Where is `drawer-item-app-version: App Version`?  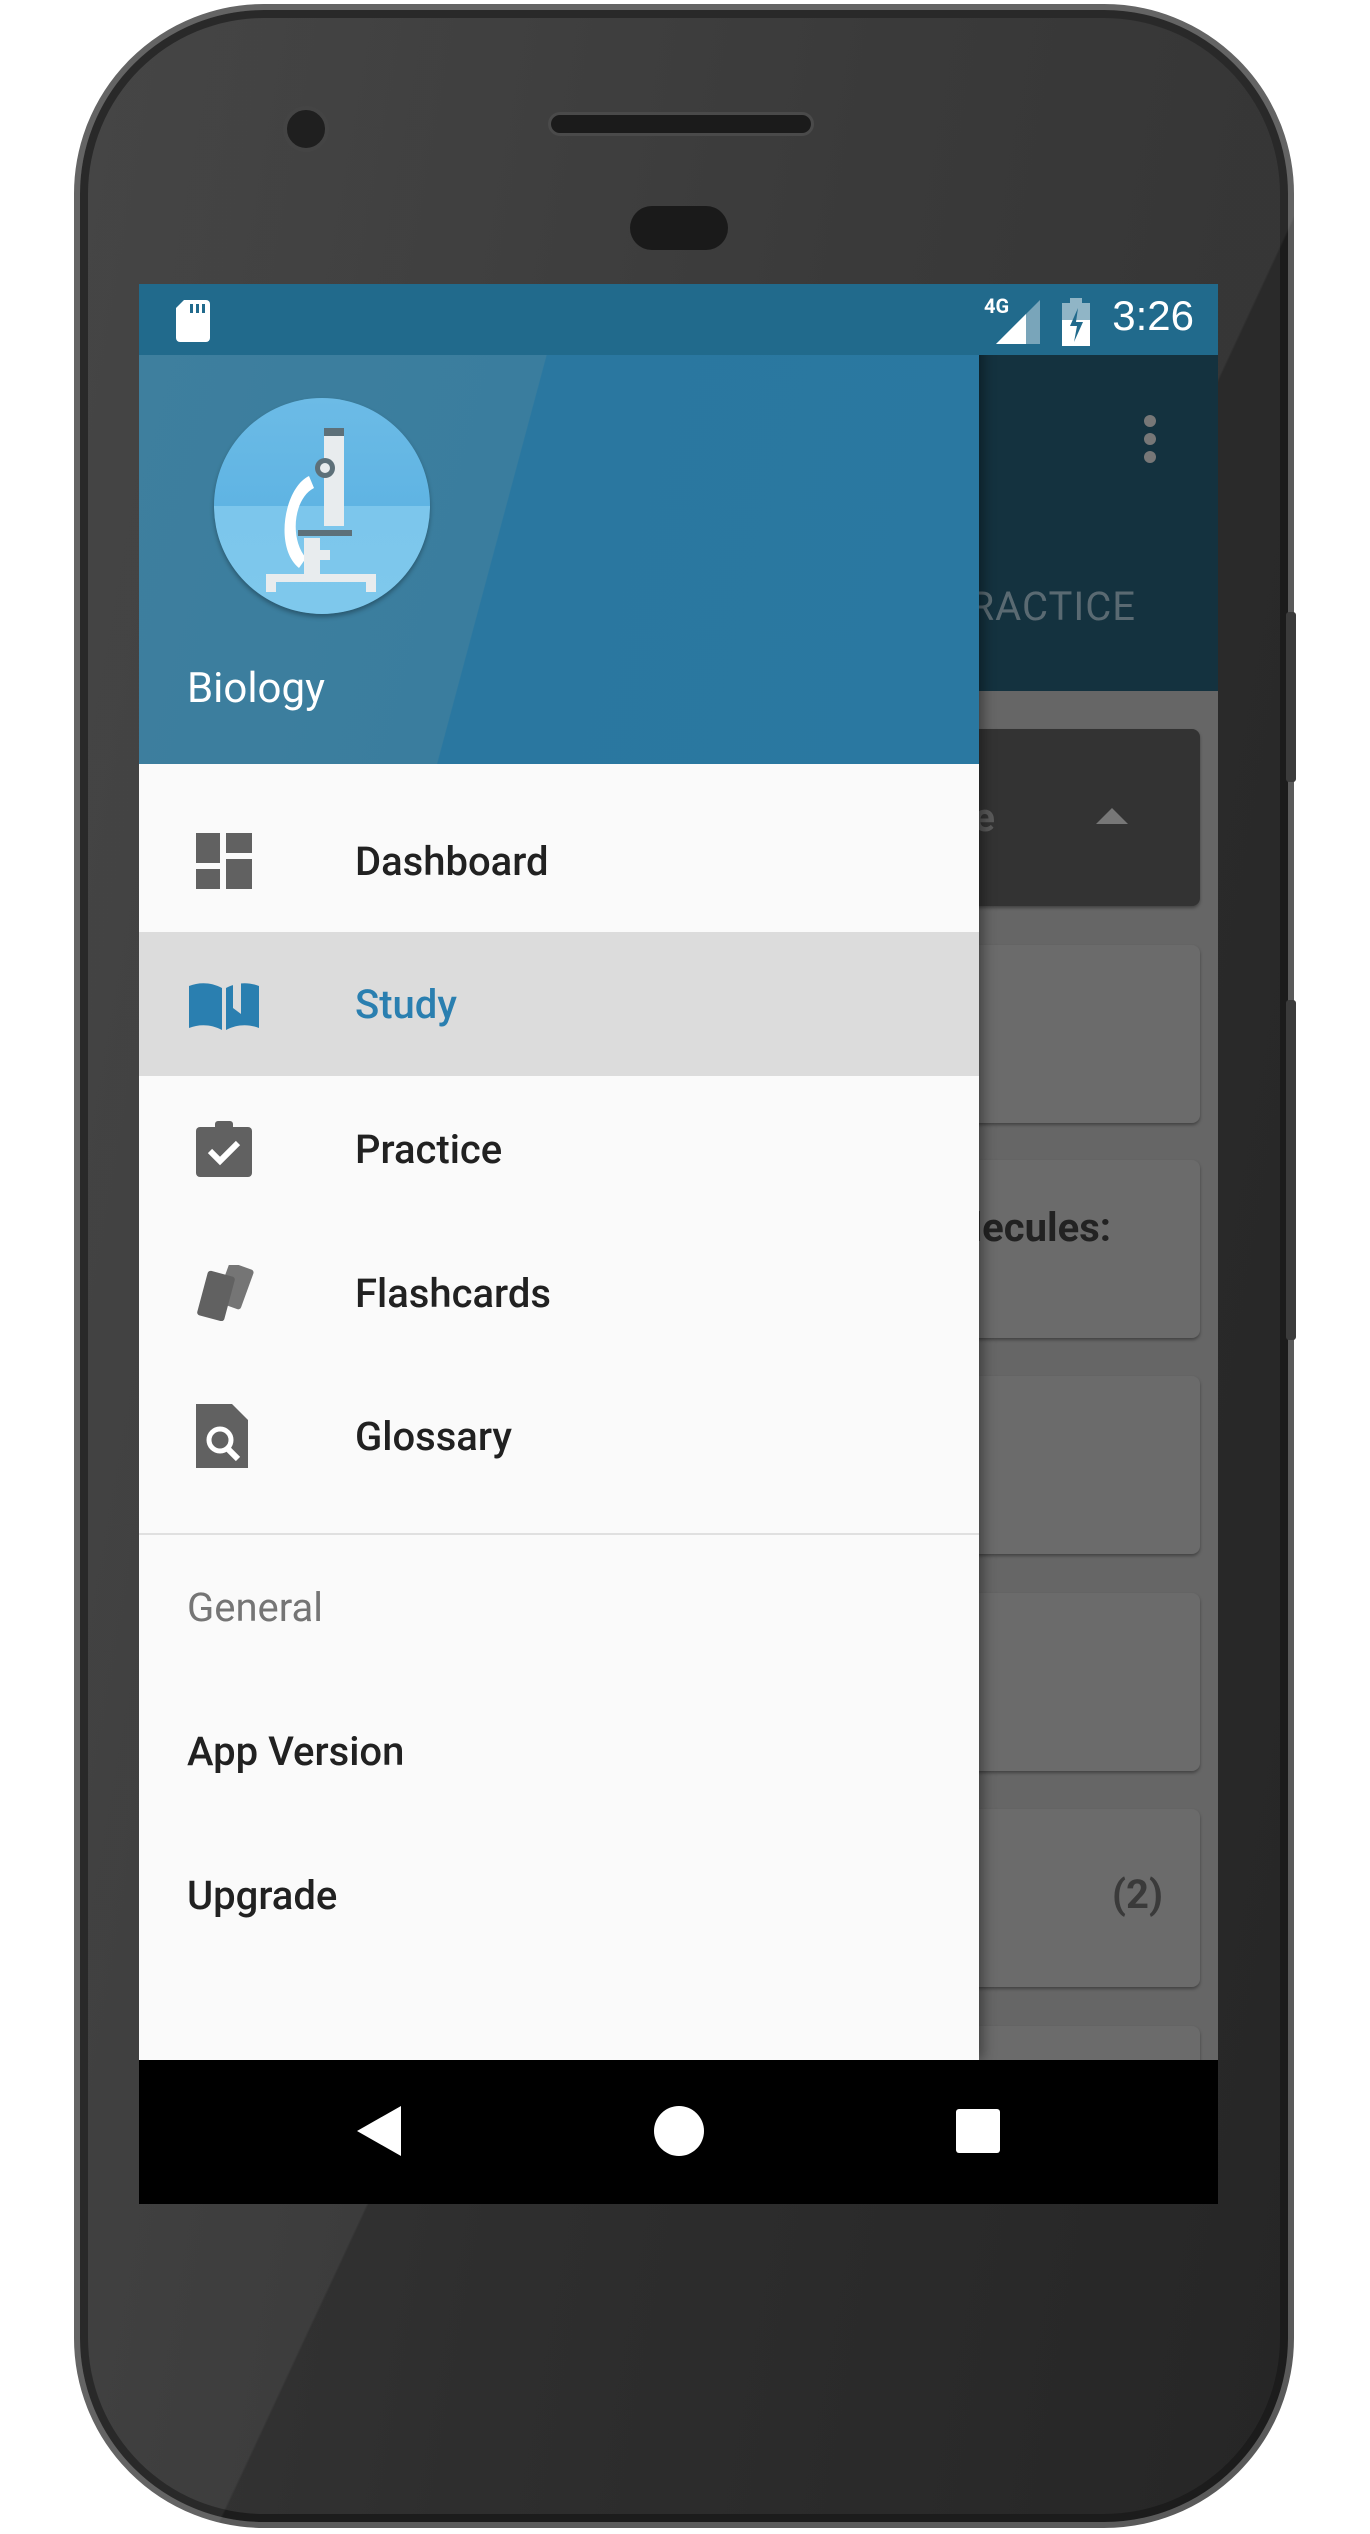
drawer-item-app-version: App Version is located at coordinates (295, 1751).